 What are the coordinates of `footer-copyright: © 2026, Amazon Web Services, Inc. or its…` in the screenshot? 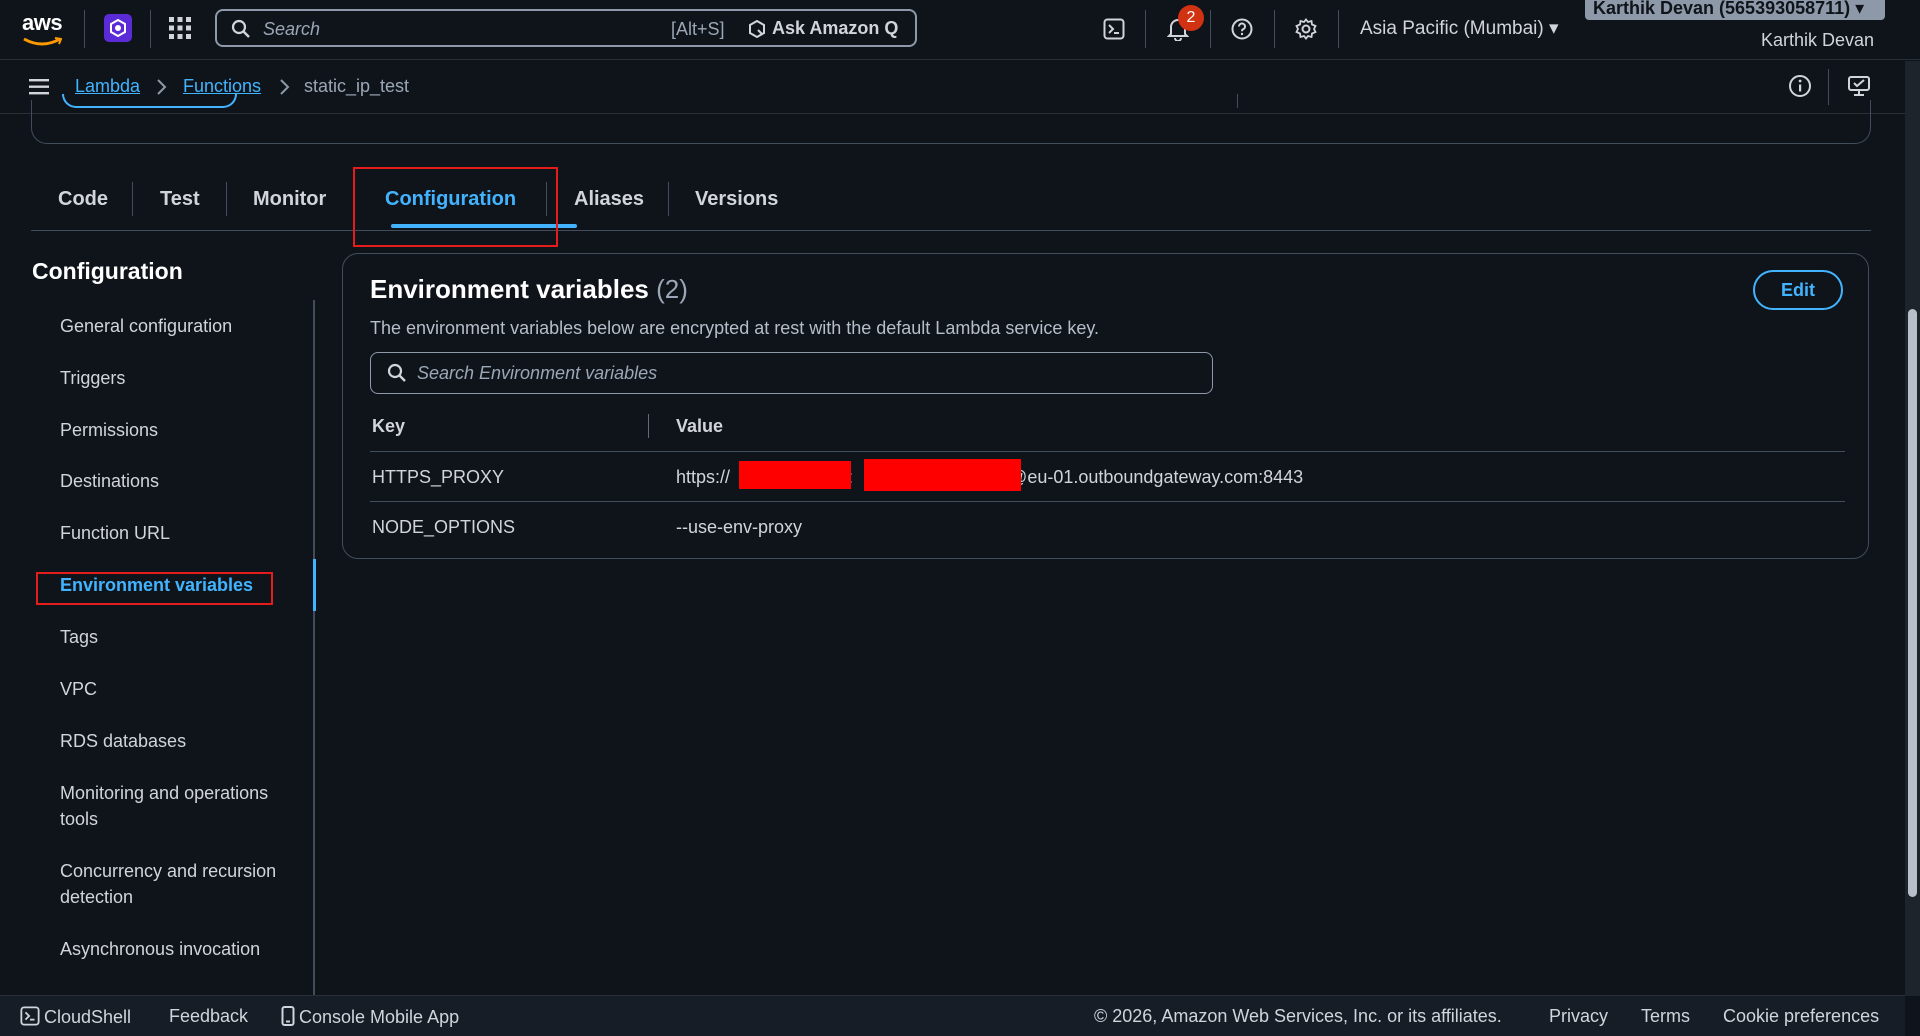 It's located at (1298, 1016).